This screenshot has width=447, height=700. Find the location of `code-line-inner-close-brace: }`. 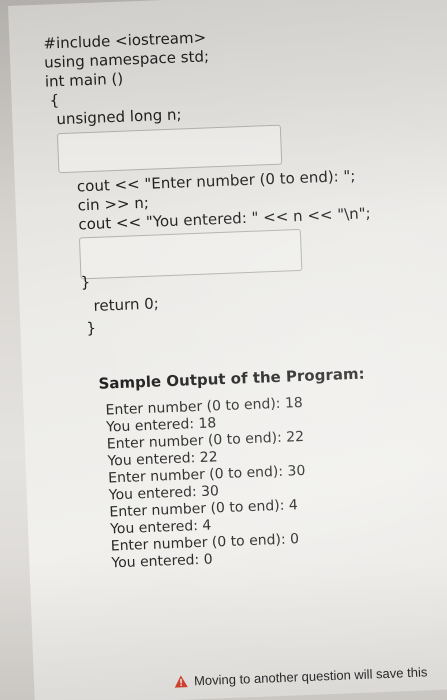

code-line-inner-close-brace: } is located at coordinates (85, 282).